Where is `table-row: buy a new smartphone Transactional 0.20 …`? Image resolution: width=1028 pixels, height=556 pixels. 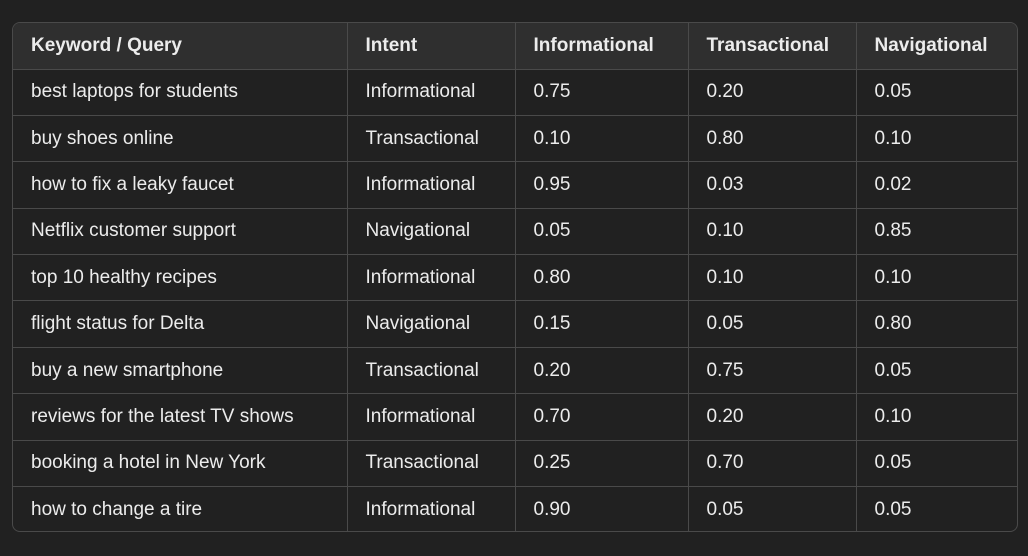
table-row: buy a new smartphone Transactional 0.20 … is located at coordinates (515, 371).